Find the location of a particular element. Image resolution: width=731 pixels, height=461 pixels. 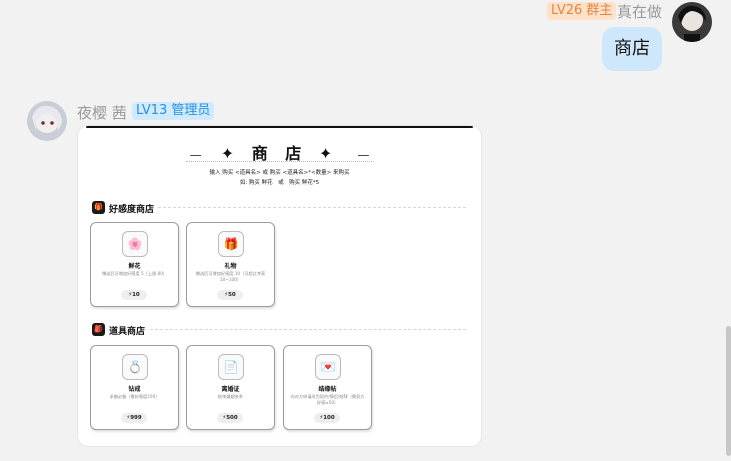

message-bubble: 商店 is located at coordinates (632, 49).